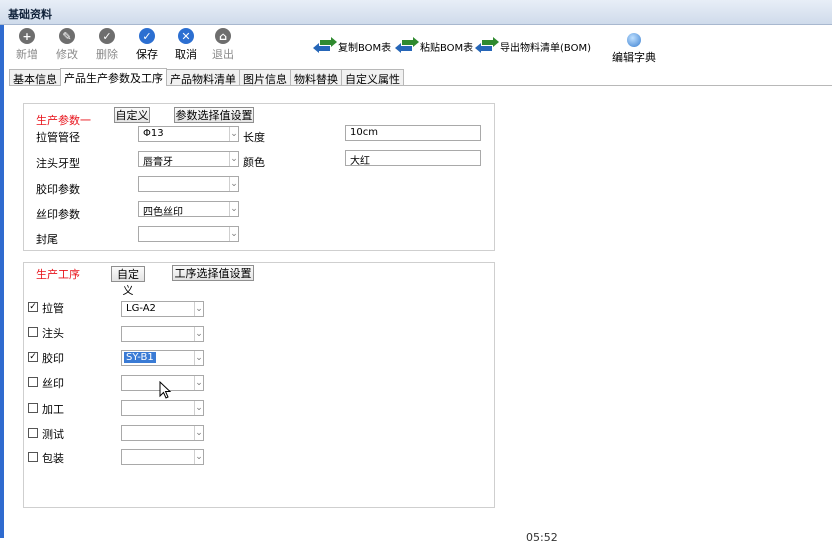  Describe the element at coordinates (162, 433) in the screenshot. I see `process-combo-test: ⌄` at that location.